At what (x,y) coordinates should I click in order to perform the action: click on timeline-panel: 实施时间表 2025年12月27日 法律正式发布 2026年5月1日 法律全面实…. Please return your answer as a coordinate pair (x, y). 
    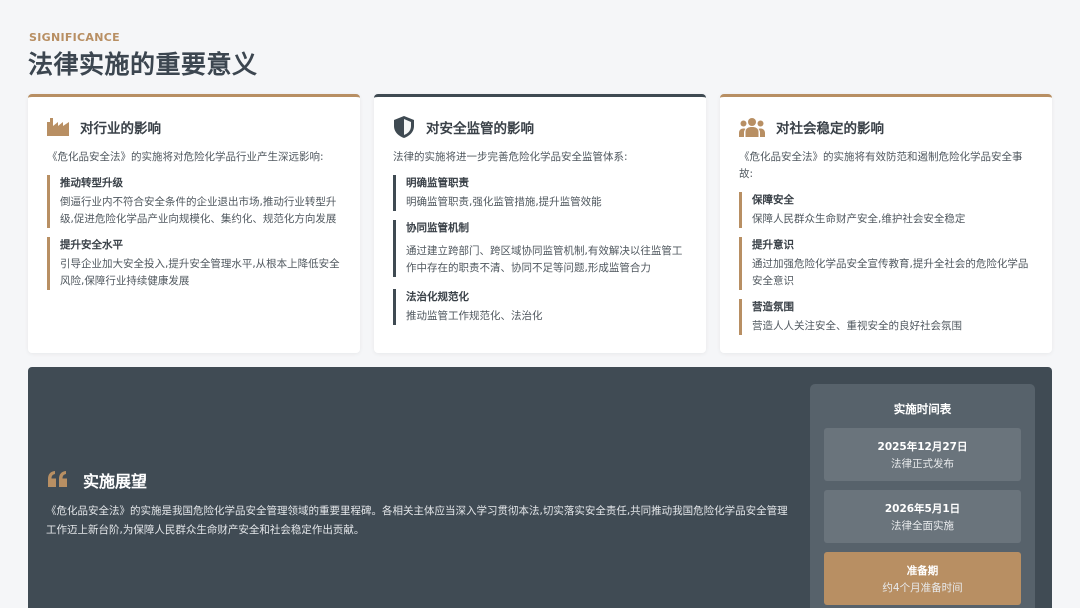
    Looking at the image, I should click on (922, 496).